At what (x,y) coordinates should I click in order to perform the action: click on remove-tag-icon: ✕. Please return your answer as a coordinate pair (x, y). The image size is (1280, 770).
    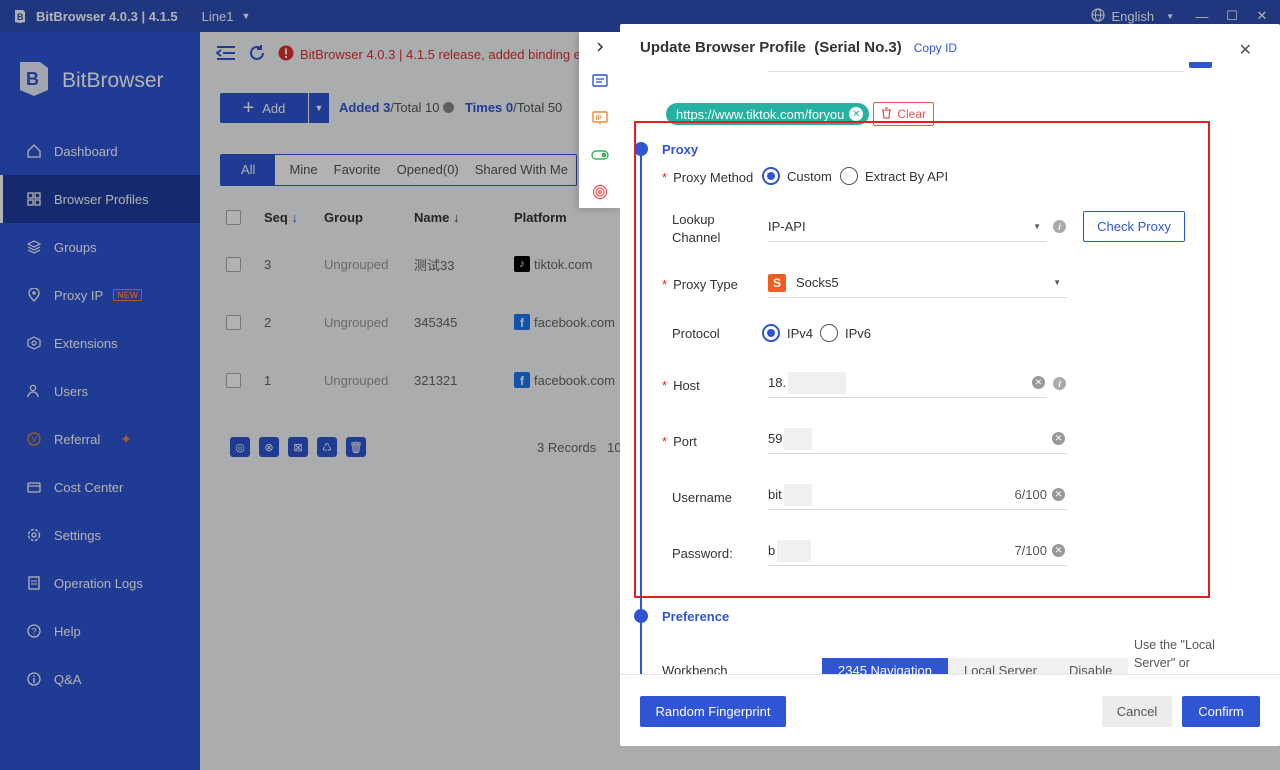
    Looking at the image, I should click on (856, 114).